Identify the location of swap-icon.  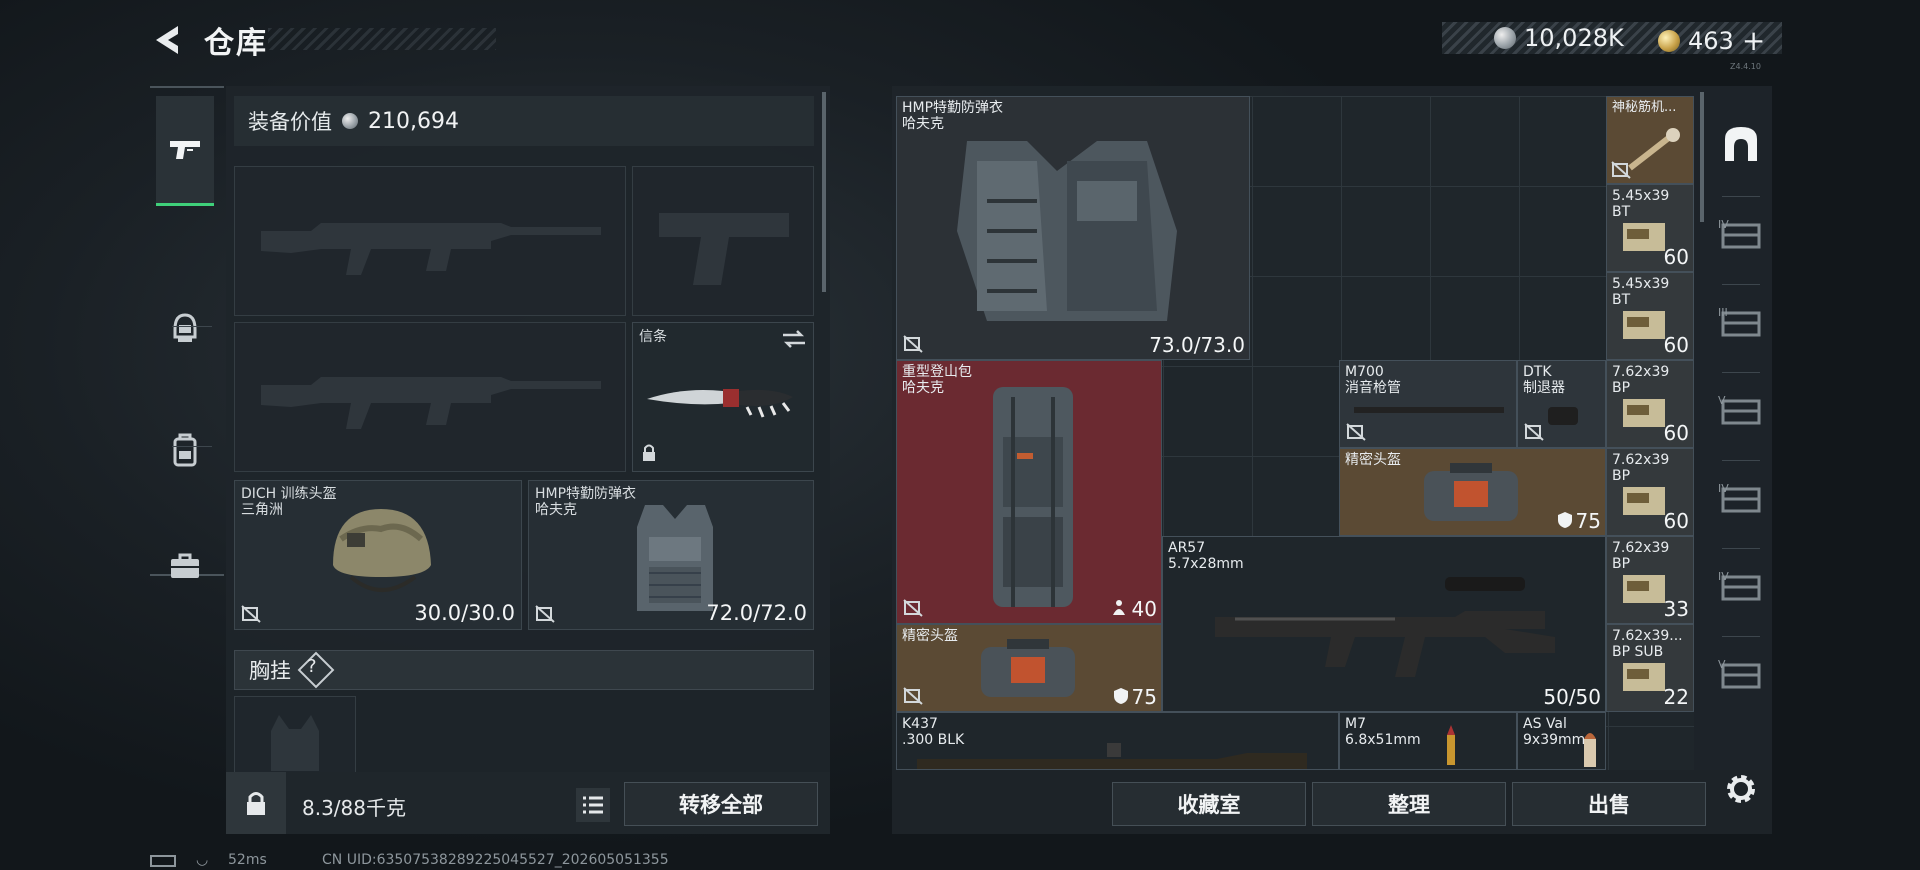
(794, 339).